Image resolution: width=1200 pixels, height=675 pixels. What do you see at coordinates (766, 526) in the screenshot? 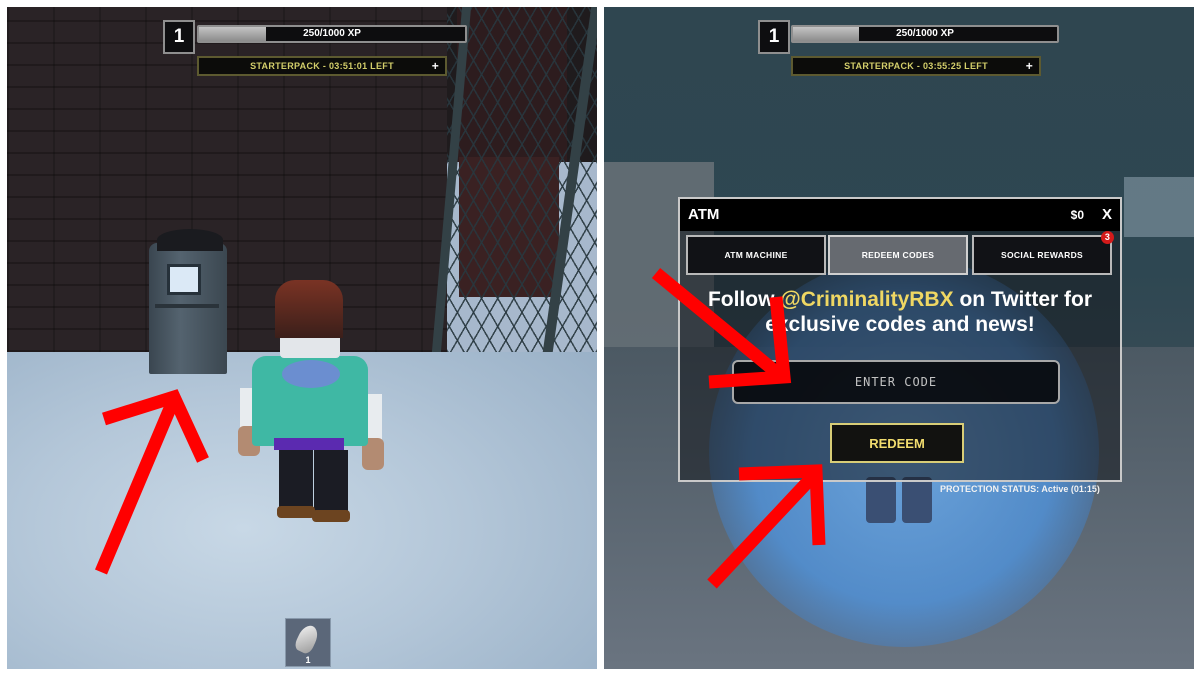
I see `arrow-icon-to-redeem` at bounding box center [766, 526].